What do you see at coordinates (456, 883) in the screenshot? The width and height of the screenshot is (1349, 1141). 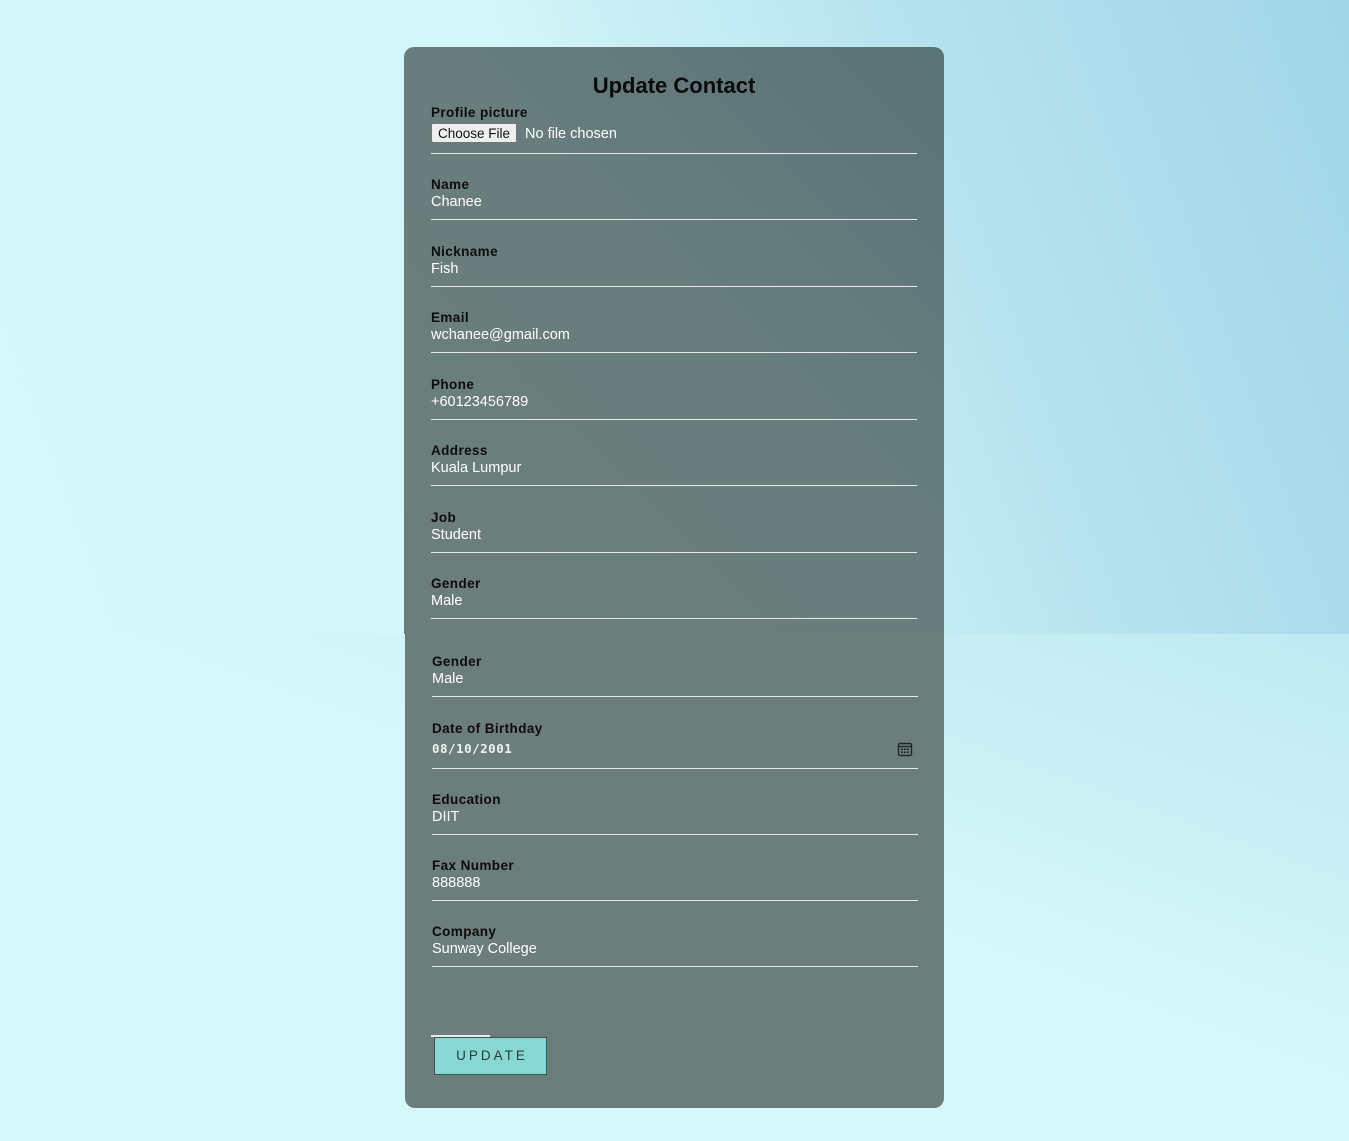 I see `fax-input: 888888` at bounding box center [456, 883].